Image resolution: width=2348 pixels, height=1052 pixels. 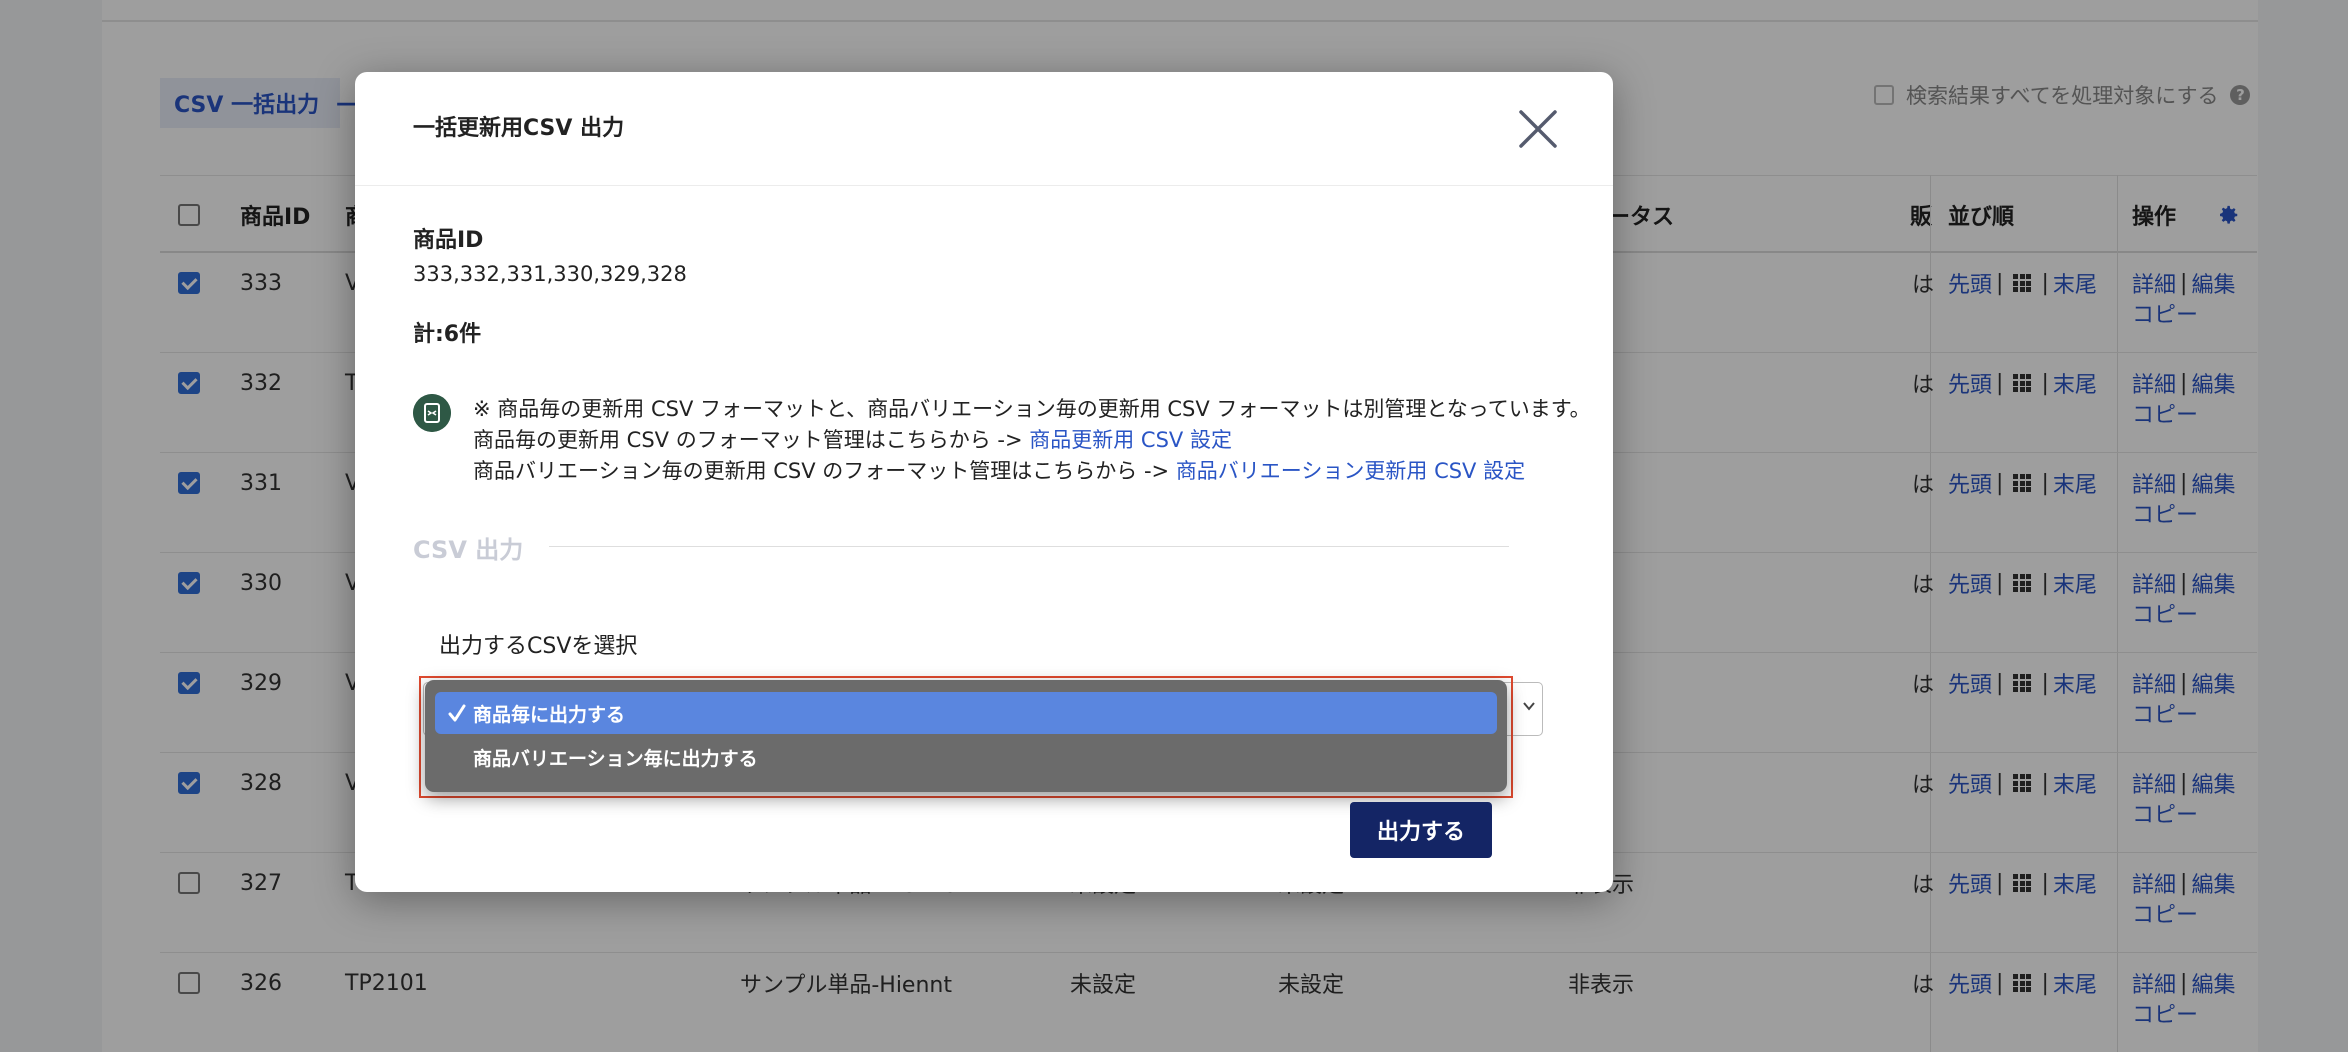 I want to click on csv-file-icon, so click(x=432, y=413).